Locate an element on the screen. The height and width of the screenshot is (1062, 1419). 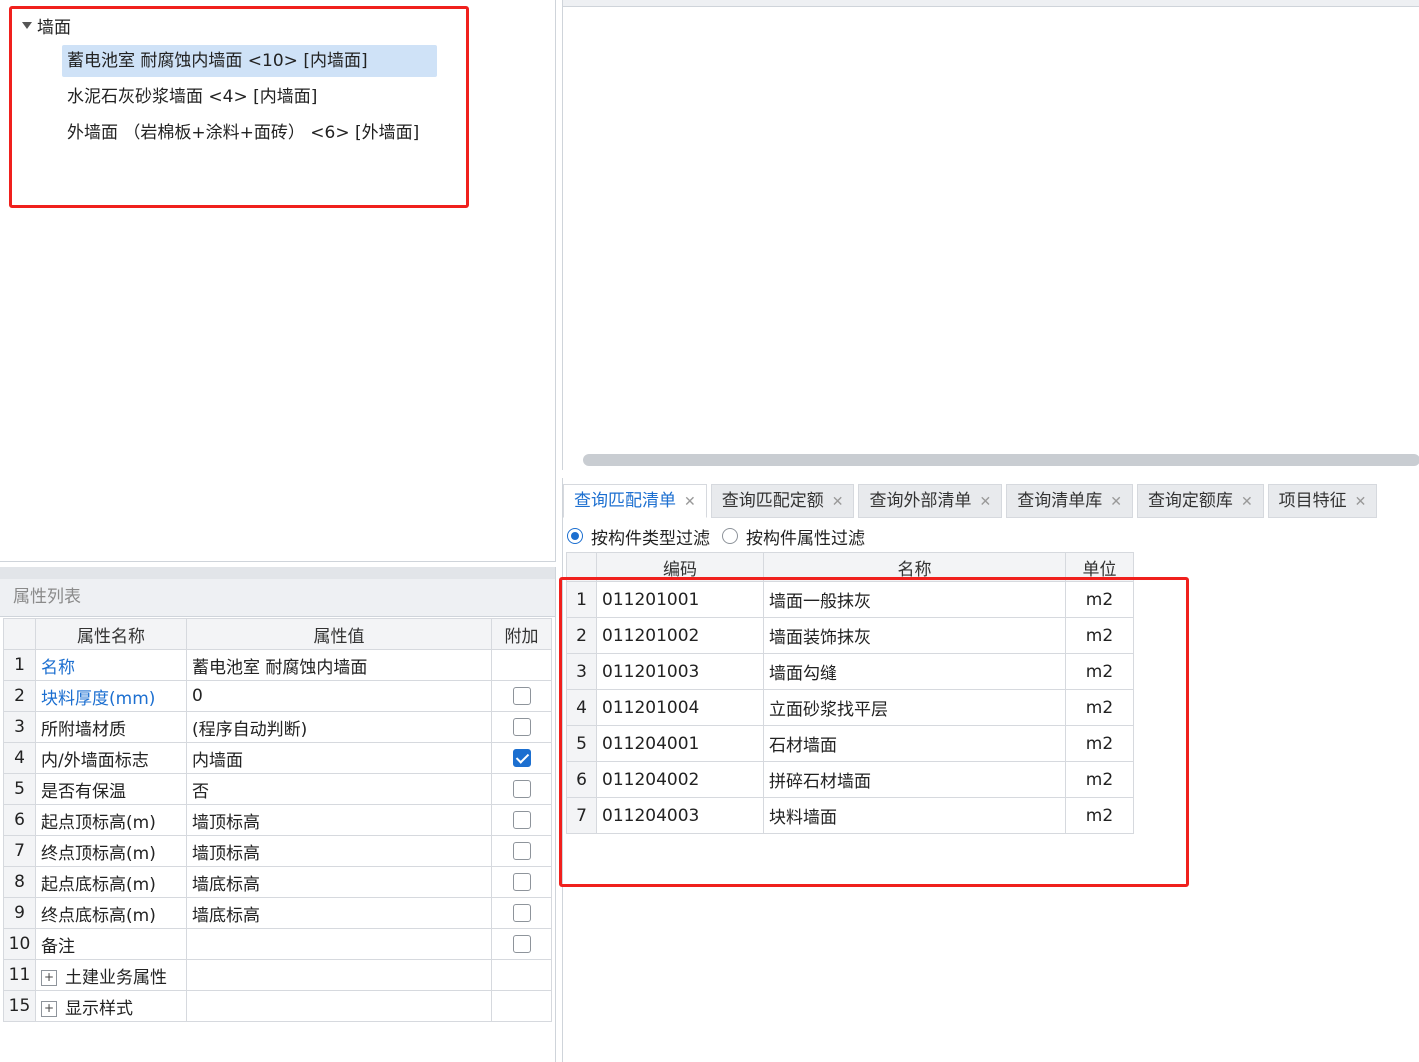
property-row: 2 块料厚度(mm) 0 is located at coordinates (277, 696).